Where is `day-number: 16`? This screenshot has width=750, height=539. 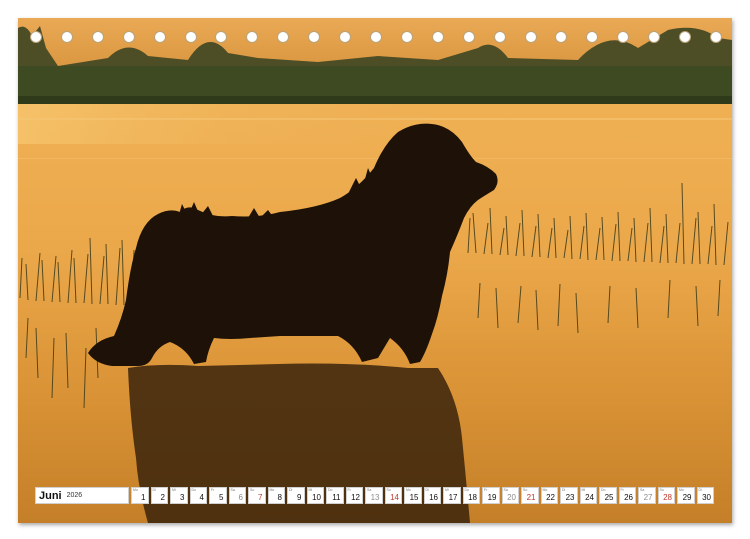
day-number: 16 is located at coordinates (433, 497).